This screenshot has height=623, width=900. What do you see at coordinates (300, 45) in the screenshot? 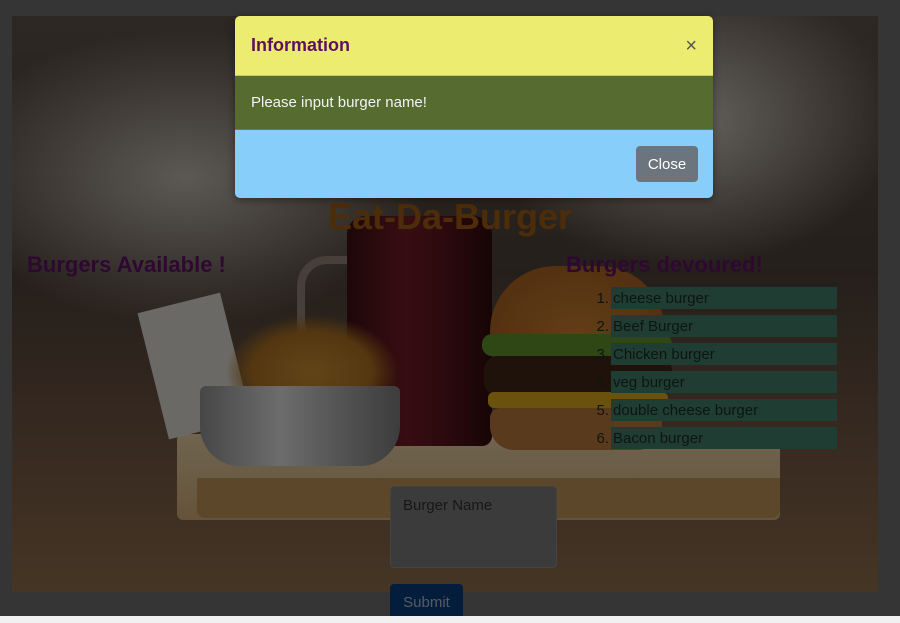
I see `modal-title: Information` at bounding box center [300, 45].